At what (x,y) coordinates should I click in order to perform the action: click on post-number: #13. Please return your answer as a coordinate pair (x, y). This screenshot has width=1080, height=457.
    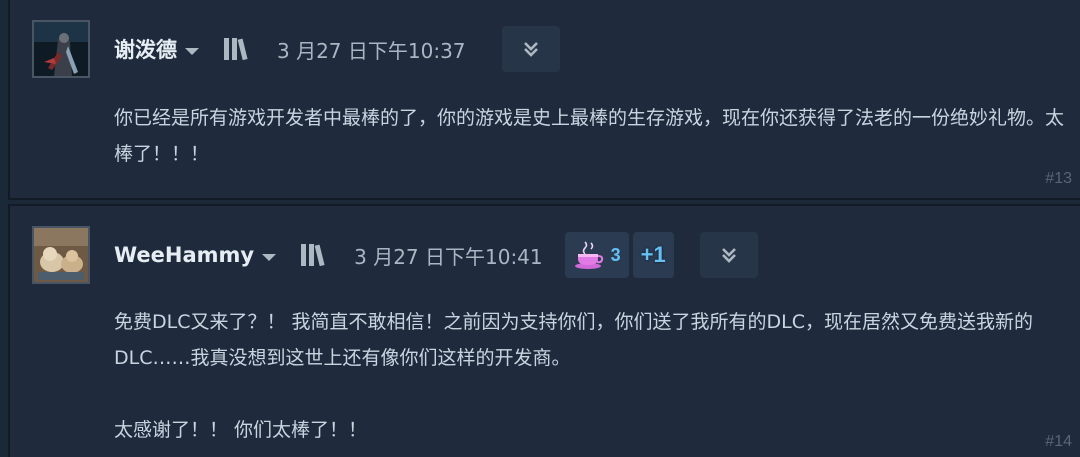
    Looking at the image, I should click on (1058, 179).